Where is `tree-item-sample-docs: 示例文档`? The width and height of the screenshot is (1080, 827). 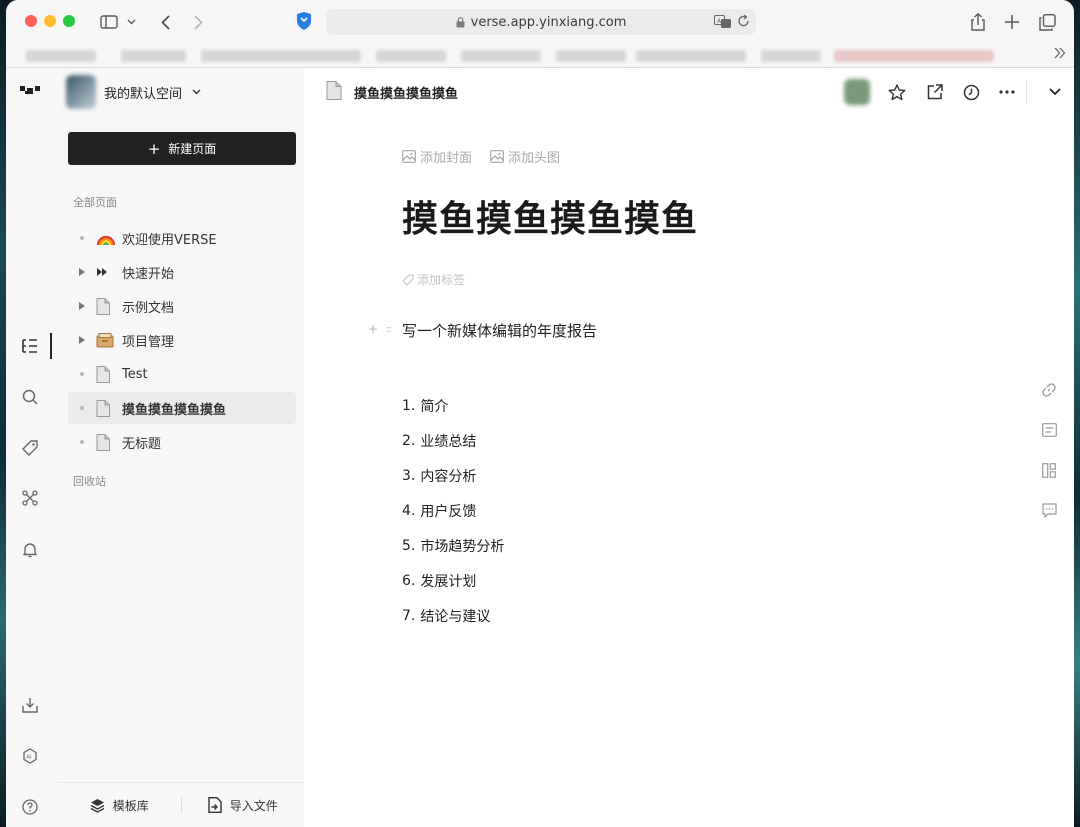
tree-item-sample-docs: 示例文档 is located at coordinates (182, 306).